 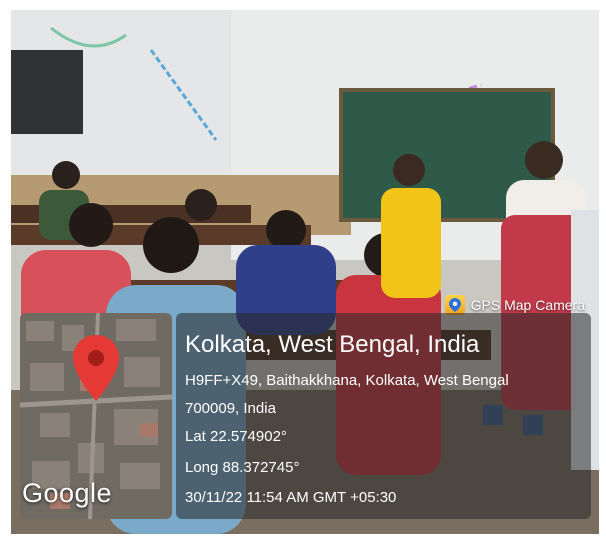 I want to click on camera-pin-icon, so click(x=454, y=305).